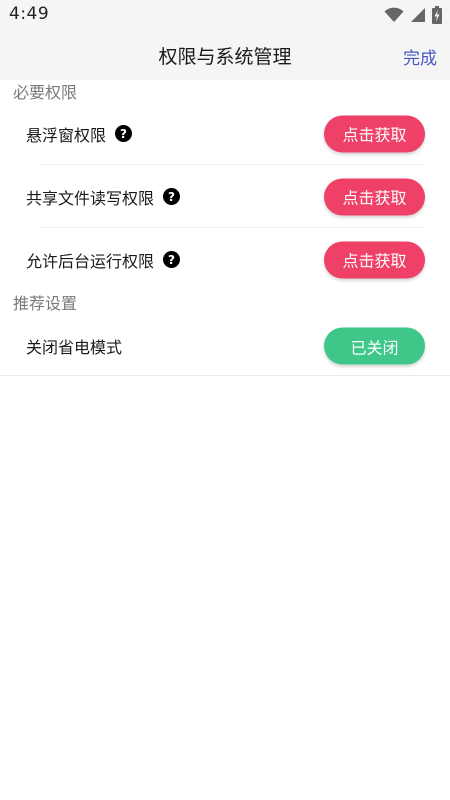 This screenshot has height=800, width=450. I want to click on status-icons, so click(413, 15).